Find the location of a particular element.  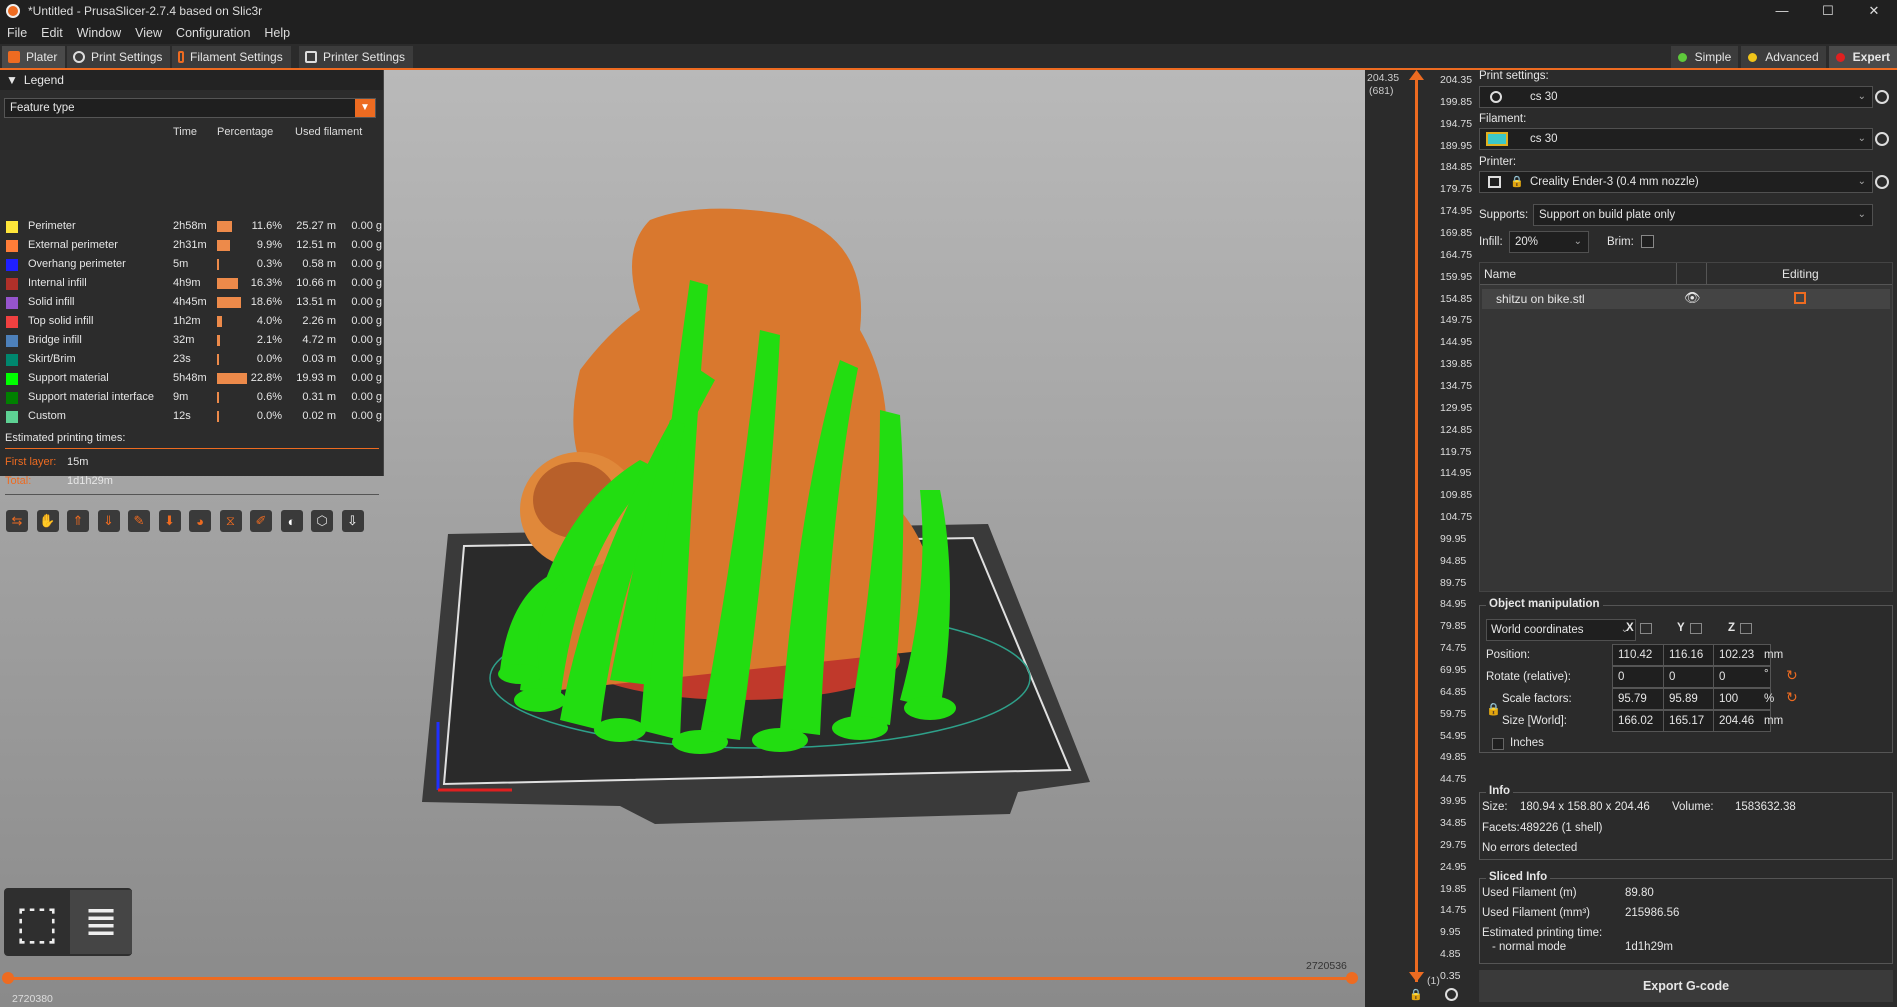

eye-icon: 👁 is located at coordinates (1692, 298).